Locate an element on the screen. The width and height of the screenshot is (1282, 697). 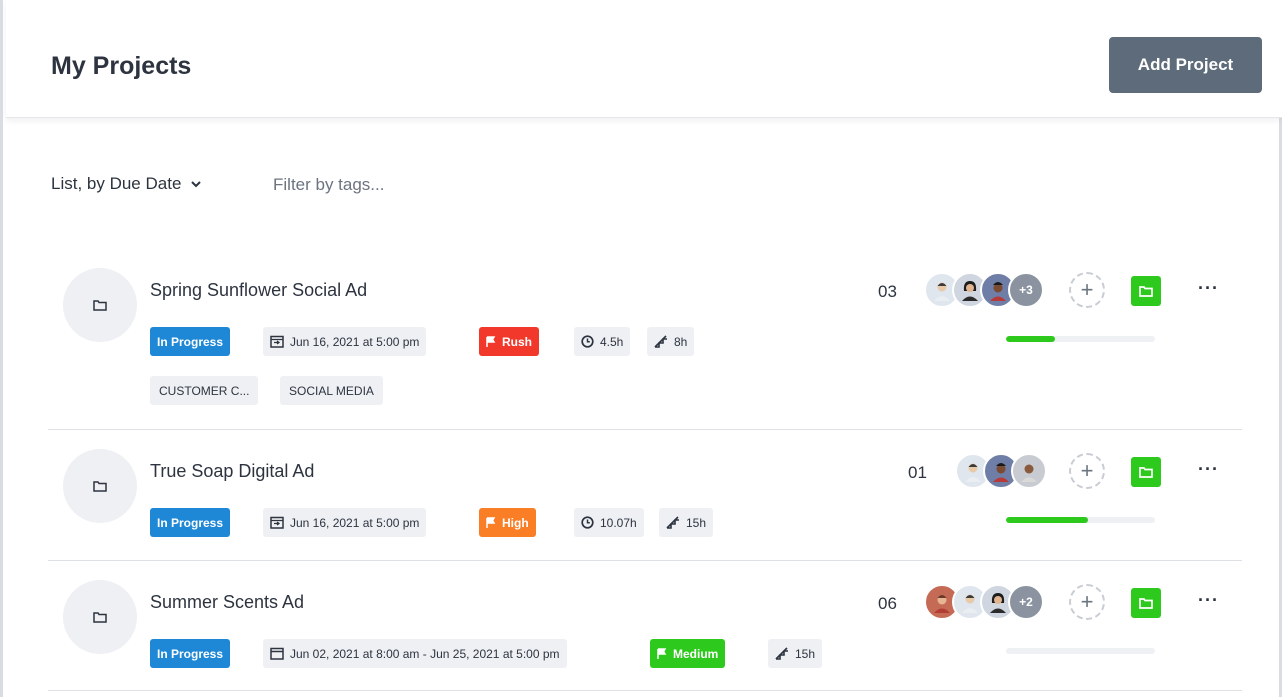
project-tag: SOCIAL MEDIA is located at coordinates (331, 390).